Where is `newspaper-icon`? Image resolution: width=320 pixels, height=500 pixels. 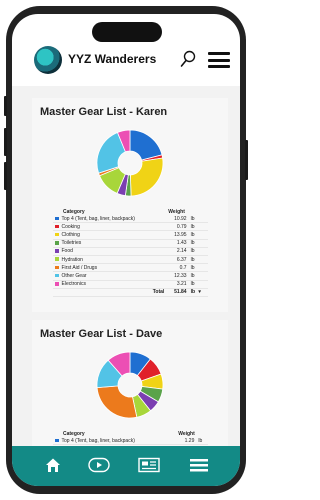
newspaper-icon is located at coordinates (149, 465).